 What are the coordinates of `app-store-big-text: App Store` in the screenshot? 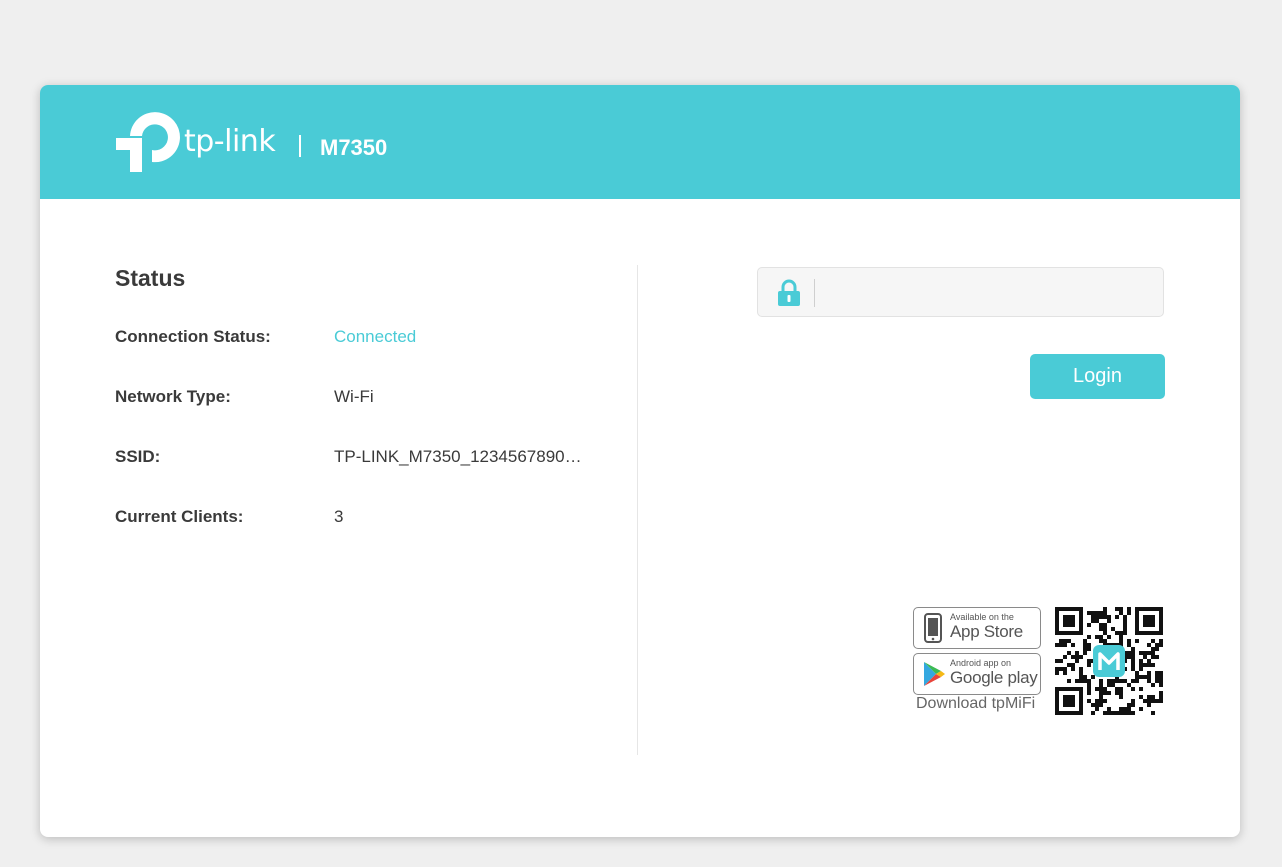 It's located at (986, 631).